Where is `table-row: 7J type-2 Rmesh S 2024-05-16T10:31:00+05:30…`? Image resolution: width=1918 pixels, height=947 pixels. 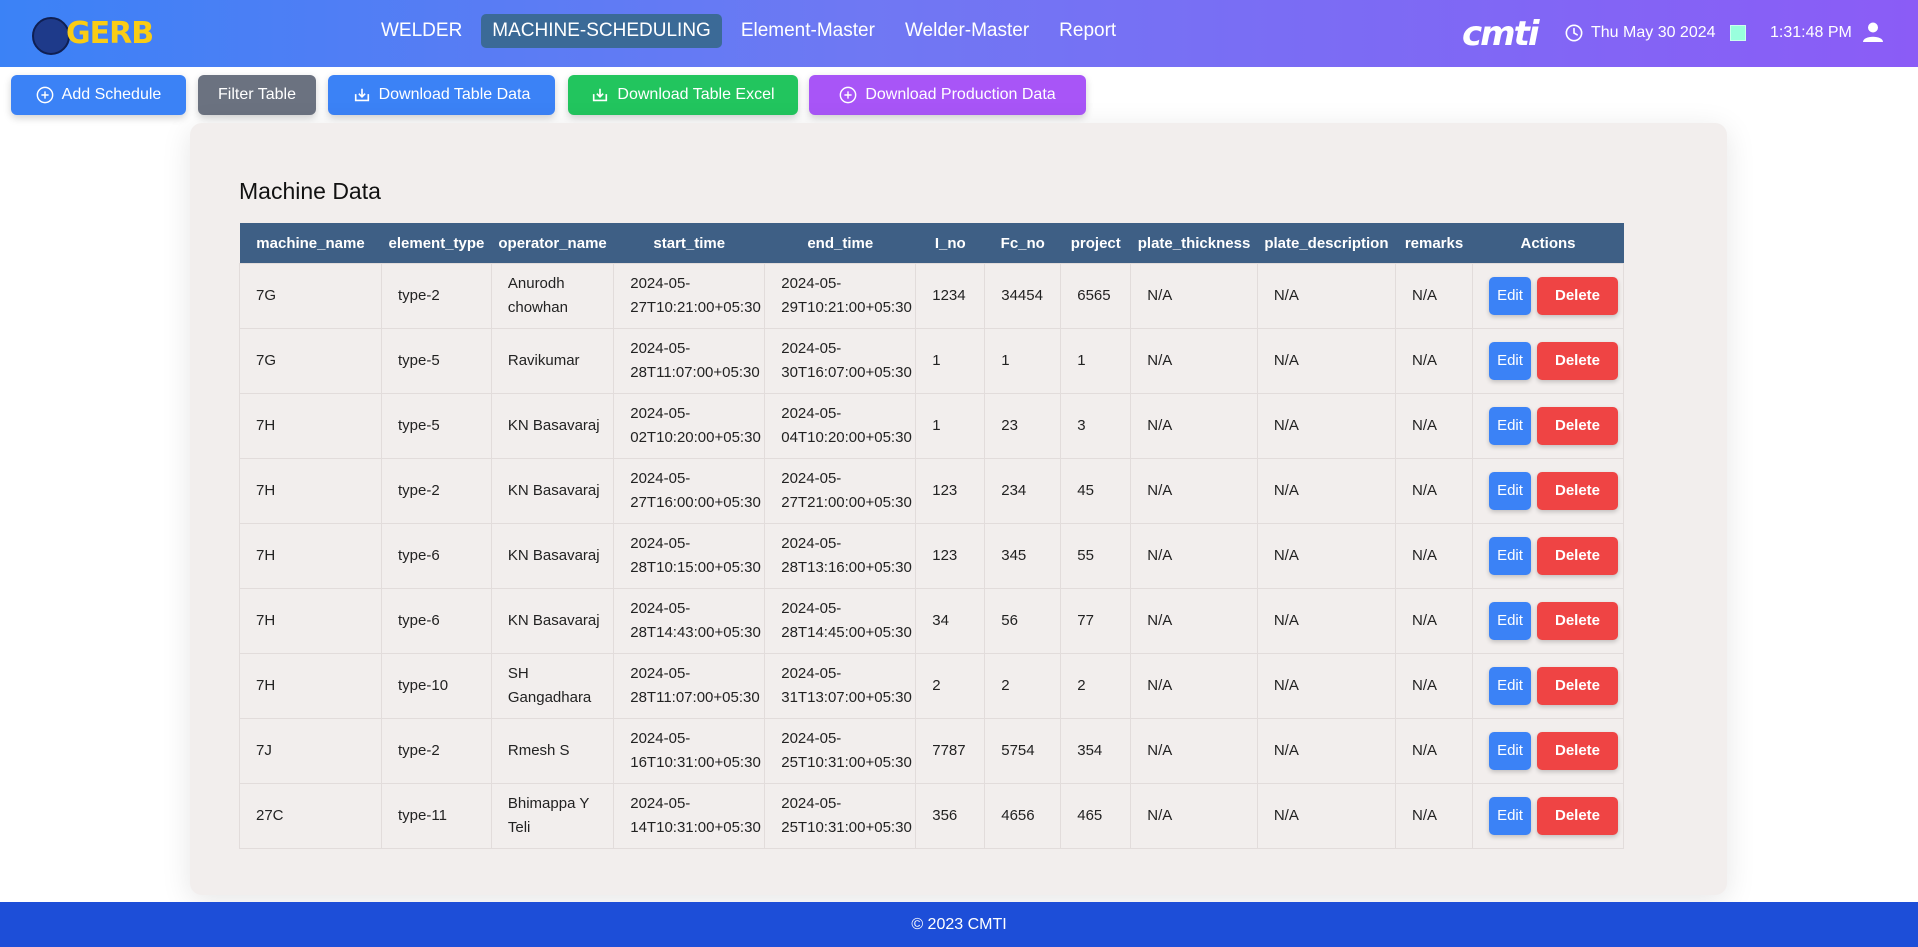 table-row: 7J type-2 Rmesh S 2024-05-16T10:31:00+05:30… is located at coordinates (932, 751).